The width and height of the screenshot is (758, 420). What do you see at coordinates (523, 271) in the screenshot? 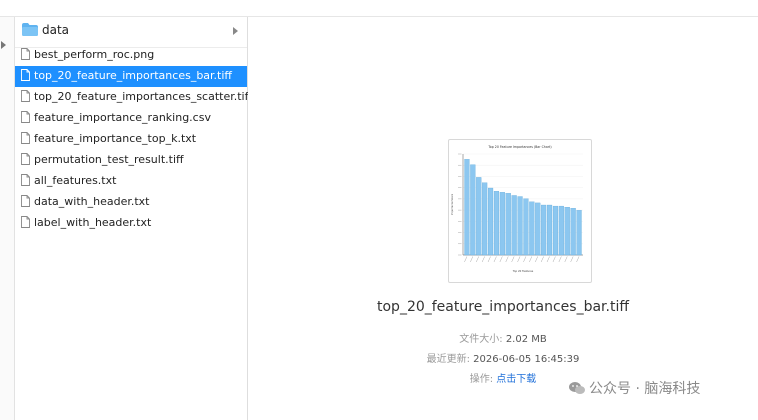
I see `x-axis-label: Top 20 Features` at bounding box center [523, 271].